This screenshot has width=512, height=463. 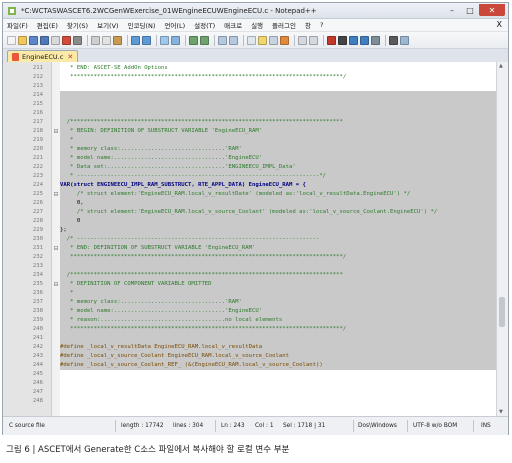 I want to click on line-number: 240, so click(x=37, y=329).